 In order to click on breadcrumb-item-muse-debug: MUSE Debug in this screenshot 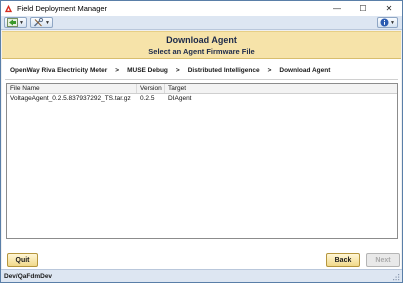, I will do `click(147, 70)`.